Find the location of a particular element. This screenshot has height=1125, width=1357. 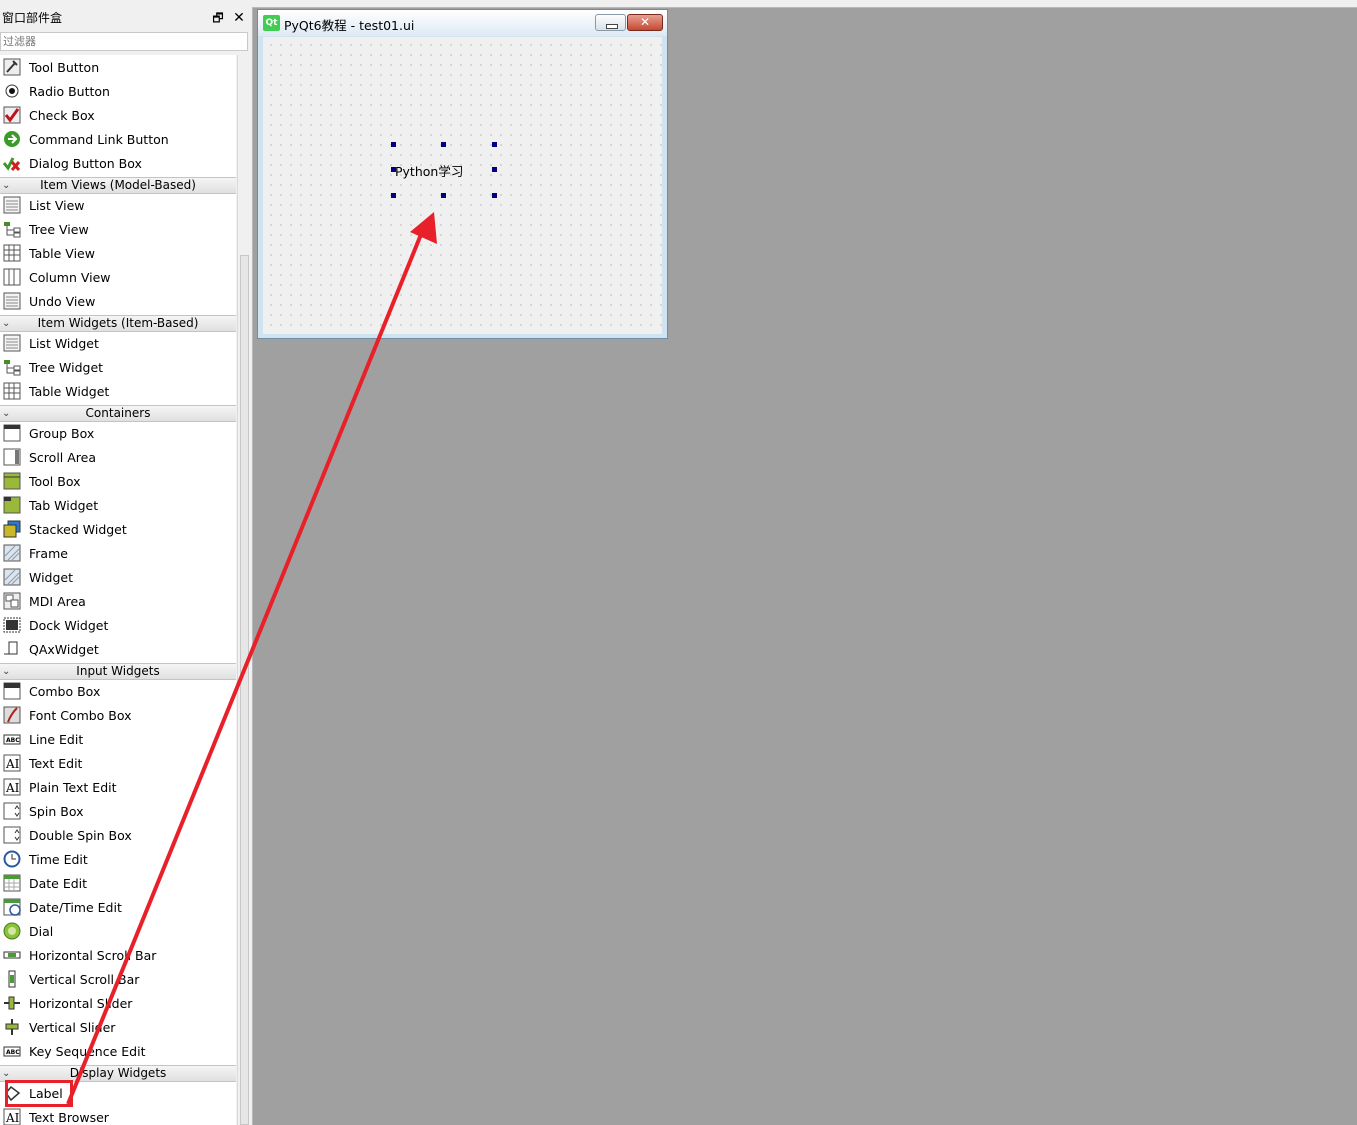

svg-text: ABC is located at coordinates (13, 740).